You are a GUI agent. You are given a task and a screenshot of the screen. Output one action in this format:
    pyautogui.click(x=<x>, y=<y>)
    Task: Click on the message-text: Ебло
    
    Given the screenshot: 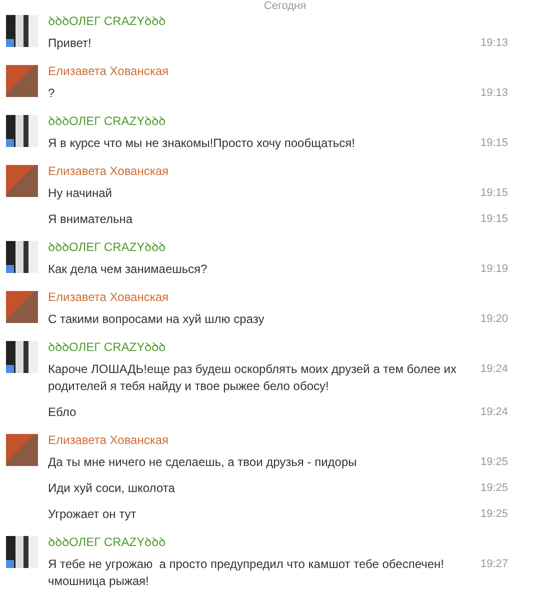 What is the action you would take?
    pyautogui.click(x=63, y=412)
    